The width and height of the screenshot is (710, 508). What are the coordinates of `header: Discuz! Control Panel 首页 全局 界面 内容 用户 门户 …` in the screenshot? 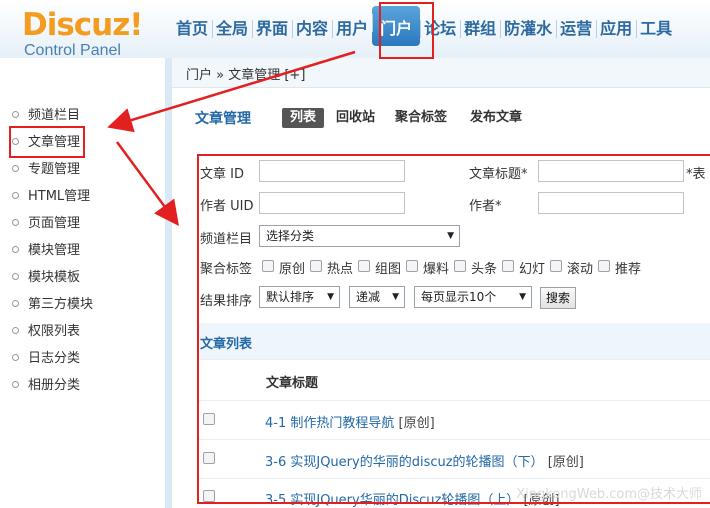 It's located at (355, 30).